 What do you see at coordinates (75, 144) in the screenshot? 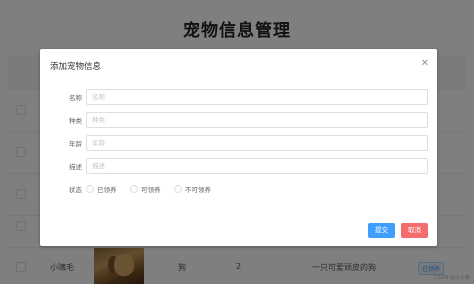
I see `age-label: 年龄` at bounding box center [75, 144].